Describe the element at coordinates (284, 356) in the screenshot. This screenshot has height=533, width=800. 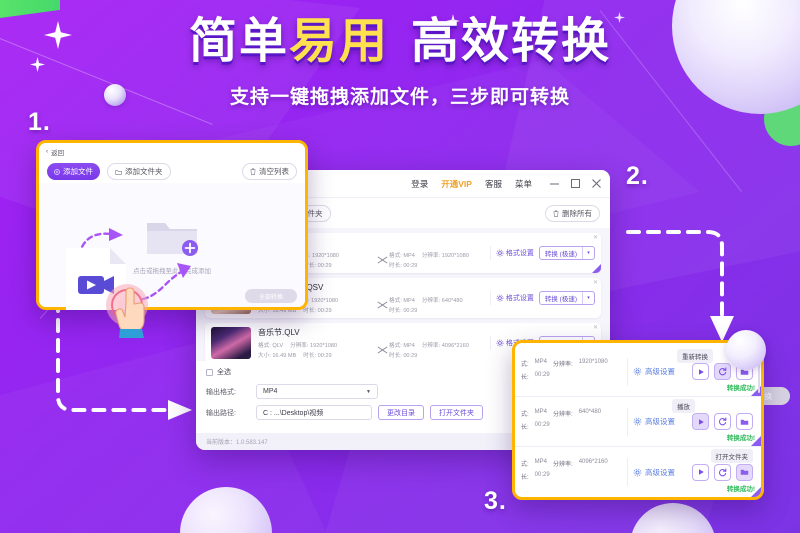
I see `source-size: 16.49 MB` at that location.